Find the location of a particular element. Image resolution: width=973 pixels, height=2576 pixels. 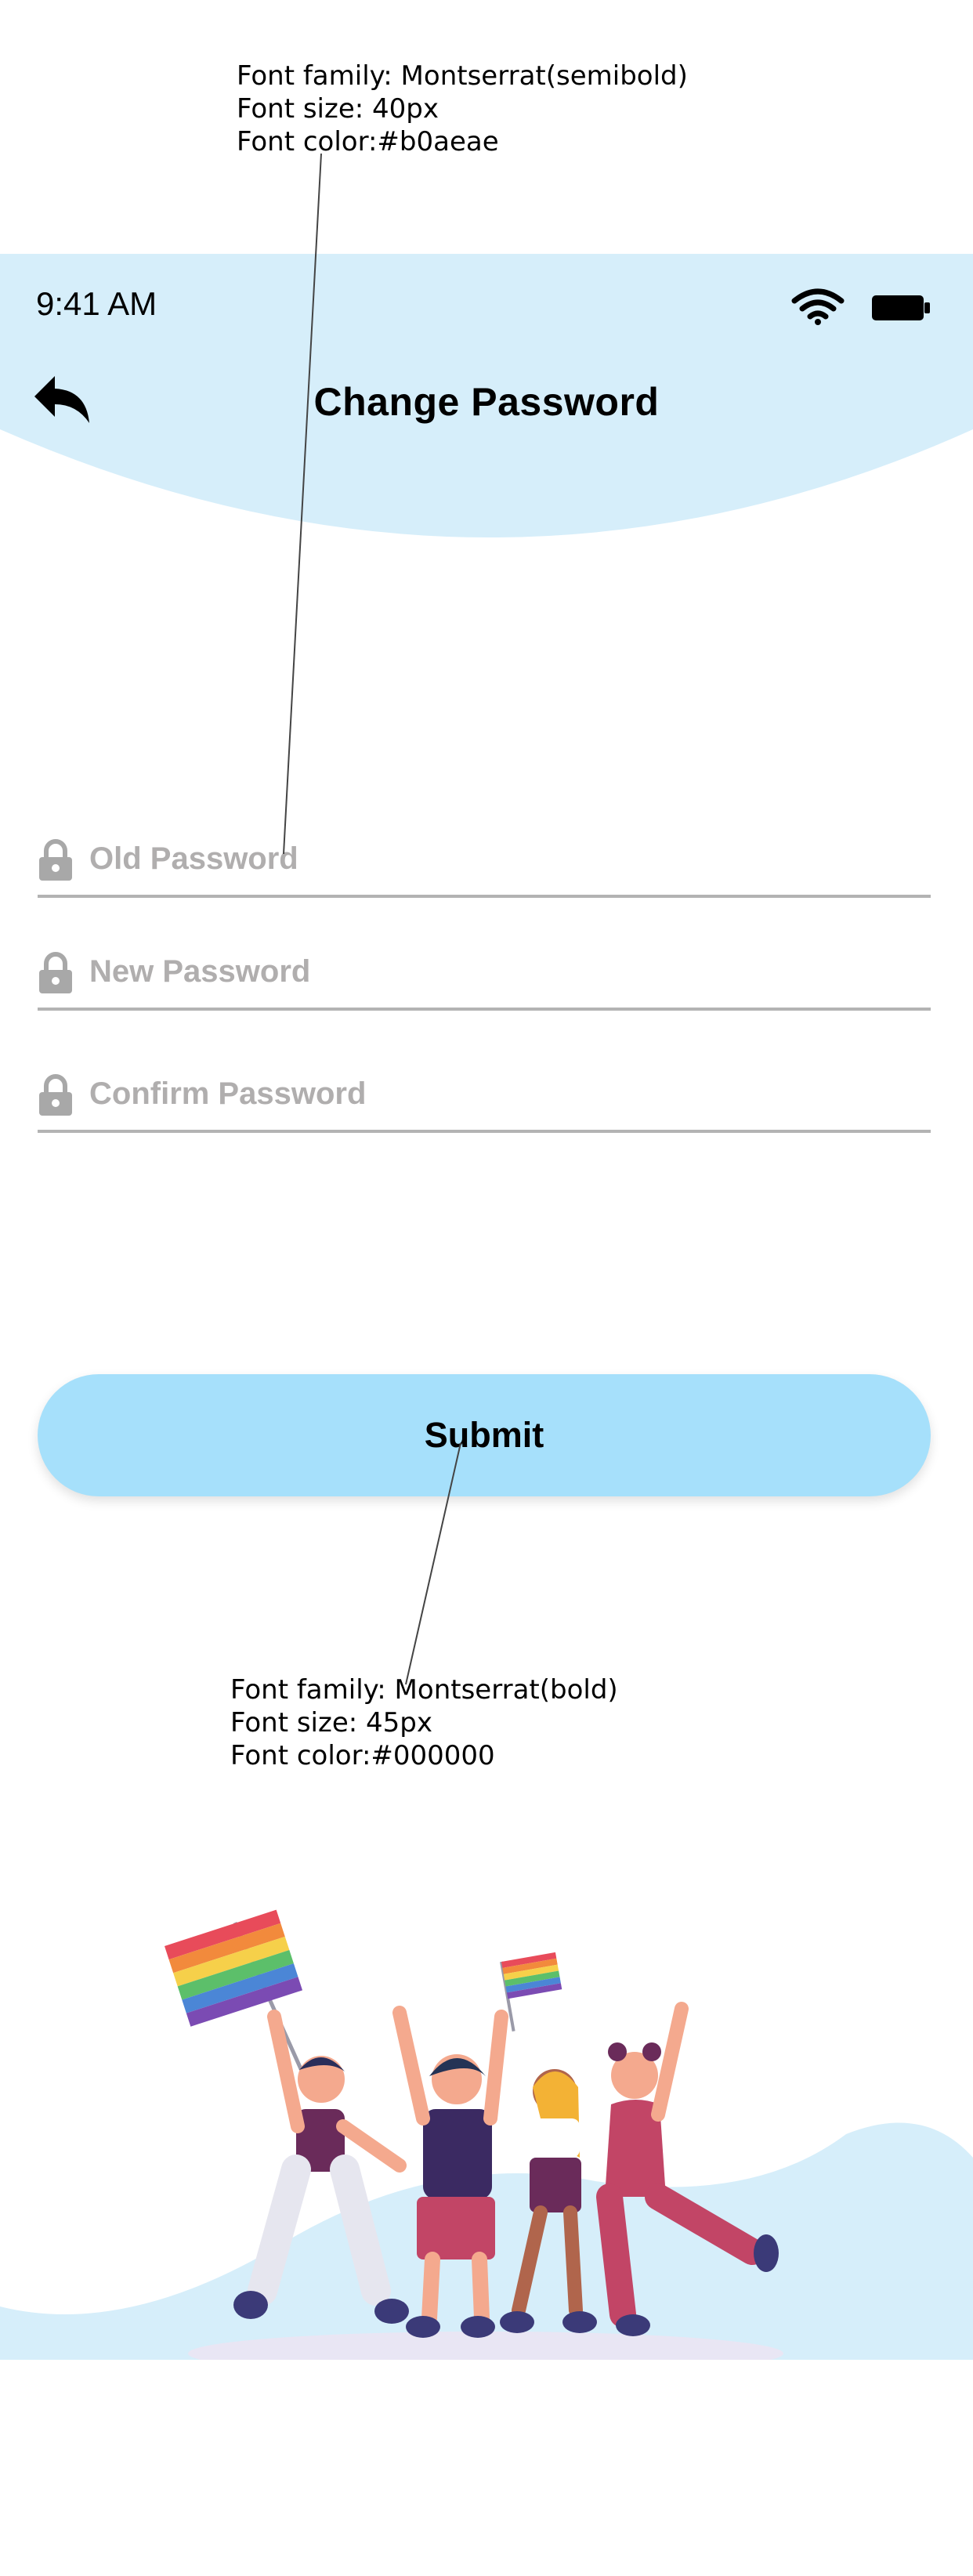

status-time: 9:41 AM is located at coordinates (97, 303).